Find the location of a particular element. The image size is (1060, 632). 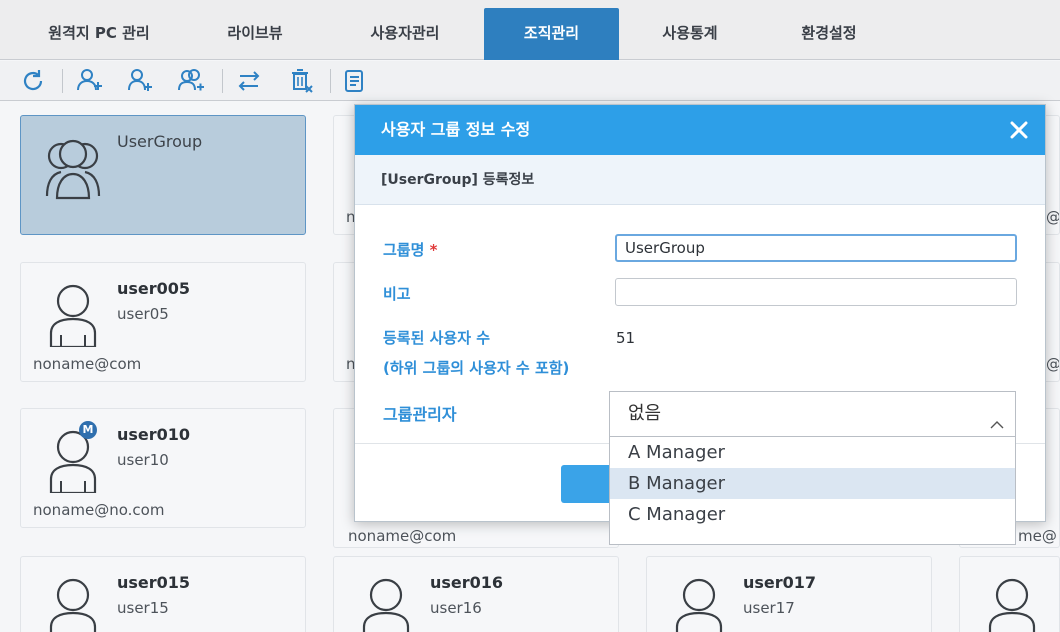

group-name: UserGroup is located at coordinates (160, 141).